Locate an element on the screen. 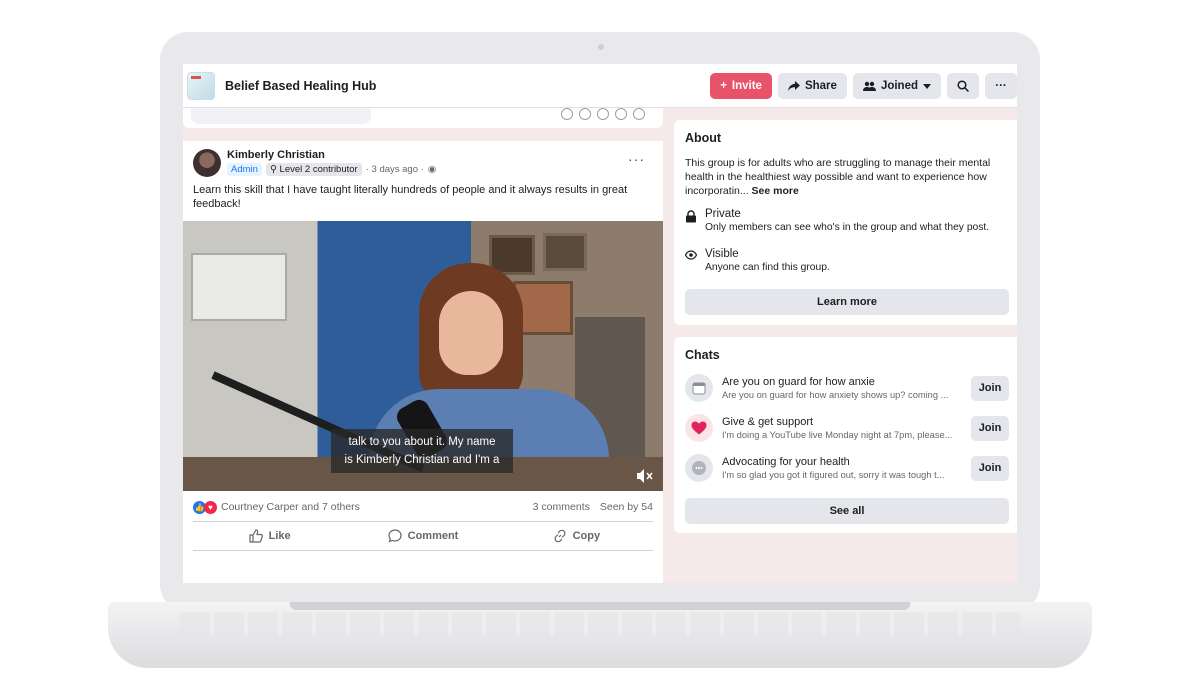  plus-icon: + is located at coordinates (723, 86).